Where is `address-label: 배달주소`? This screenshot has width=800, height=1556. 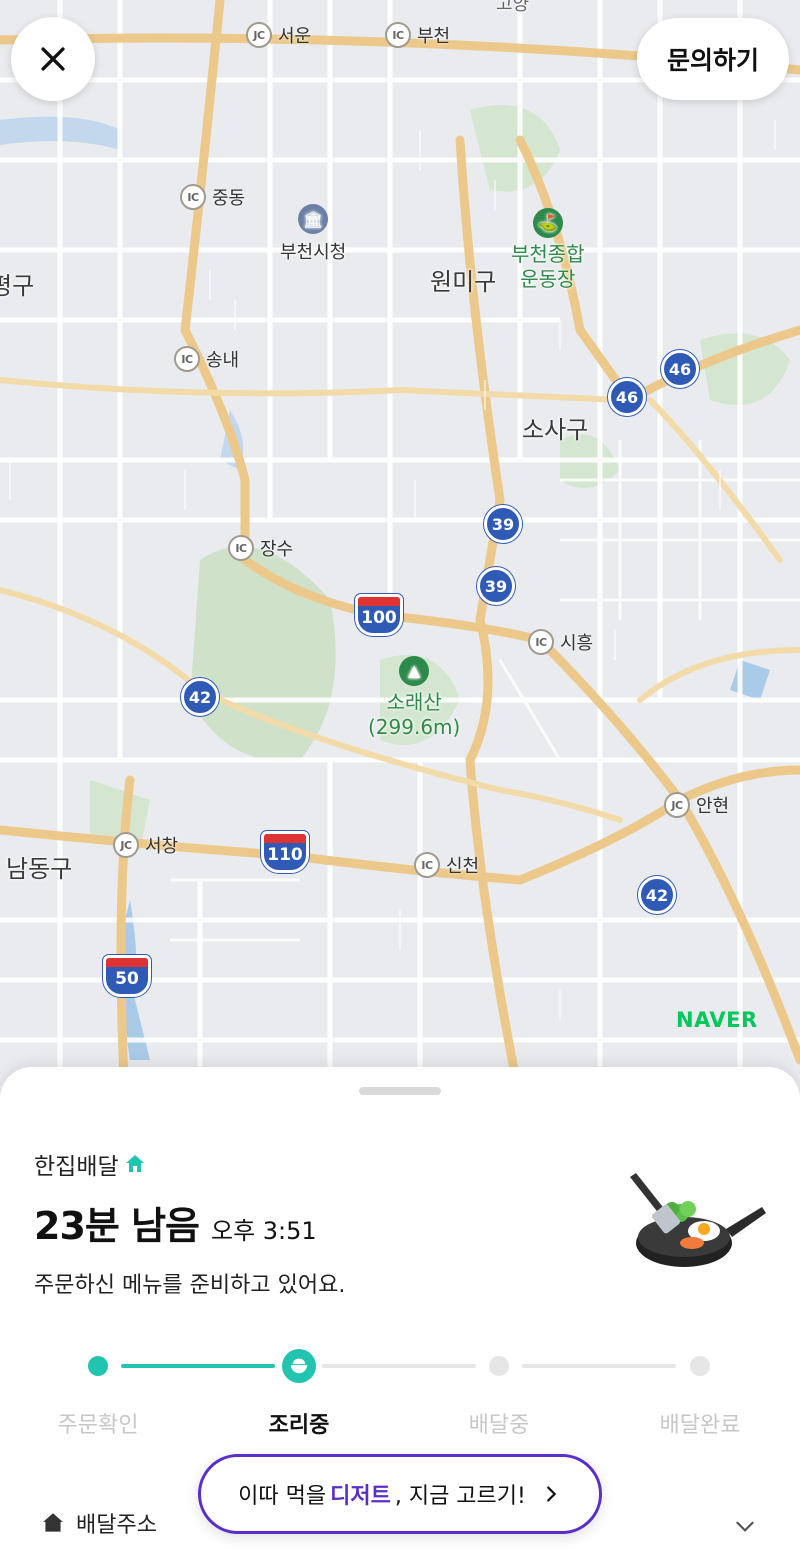 address-label: 배달주소 is located at coordinates (116, 1525).